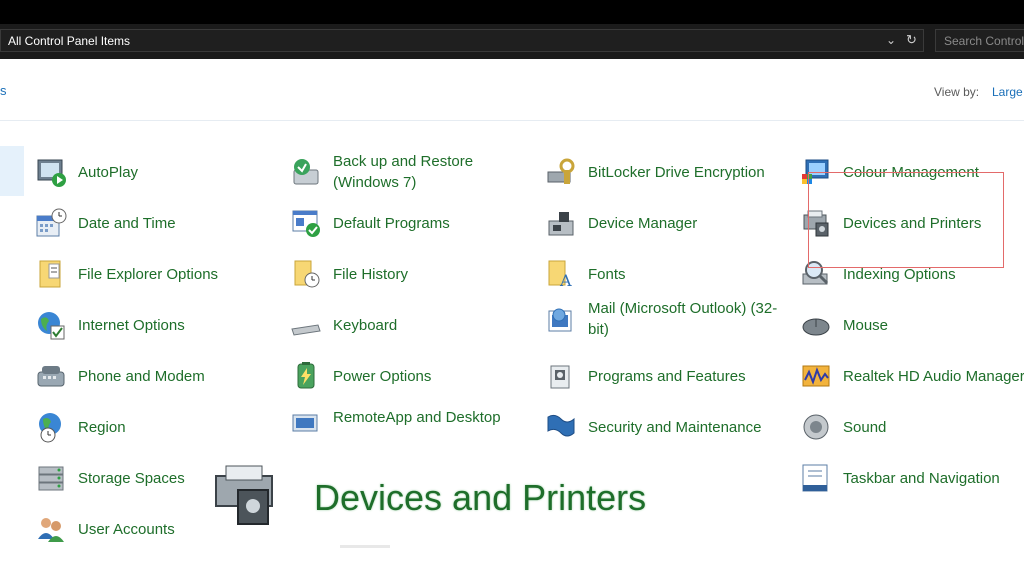 The height and width of the screenshot is (576, 1024). I want to click on item-date-and-time: Date and Time, so click(105, 223).